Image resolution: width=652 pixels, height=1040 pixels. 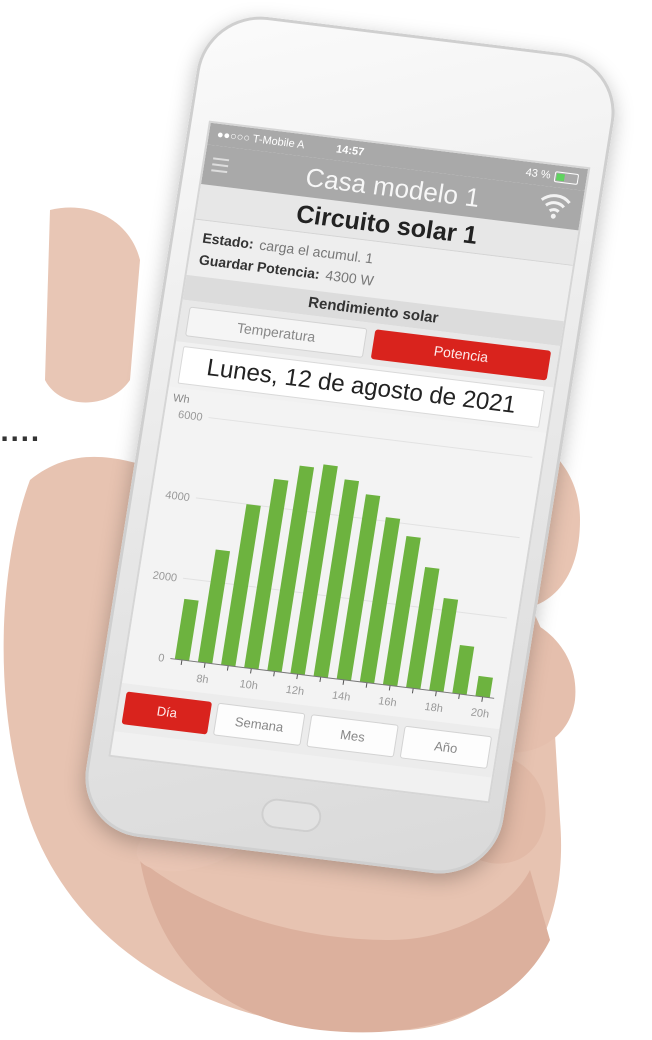 What do you see at coordinates (220, 167) in the screenshot?
I see `hamburger-menu-icon` at bounding box center [220, 167].